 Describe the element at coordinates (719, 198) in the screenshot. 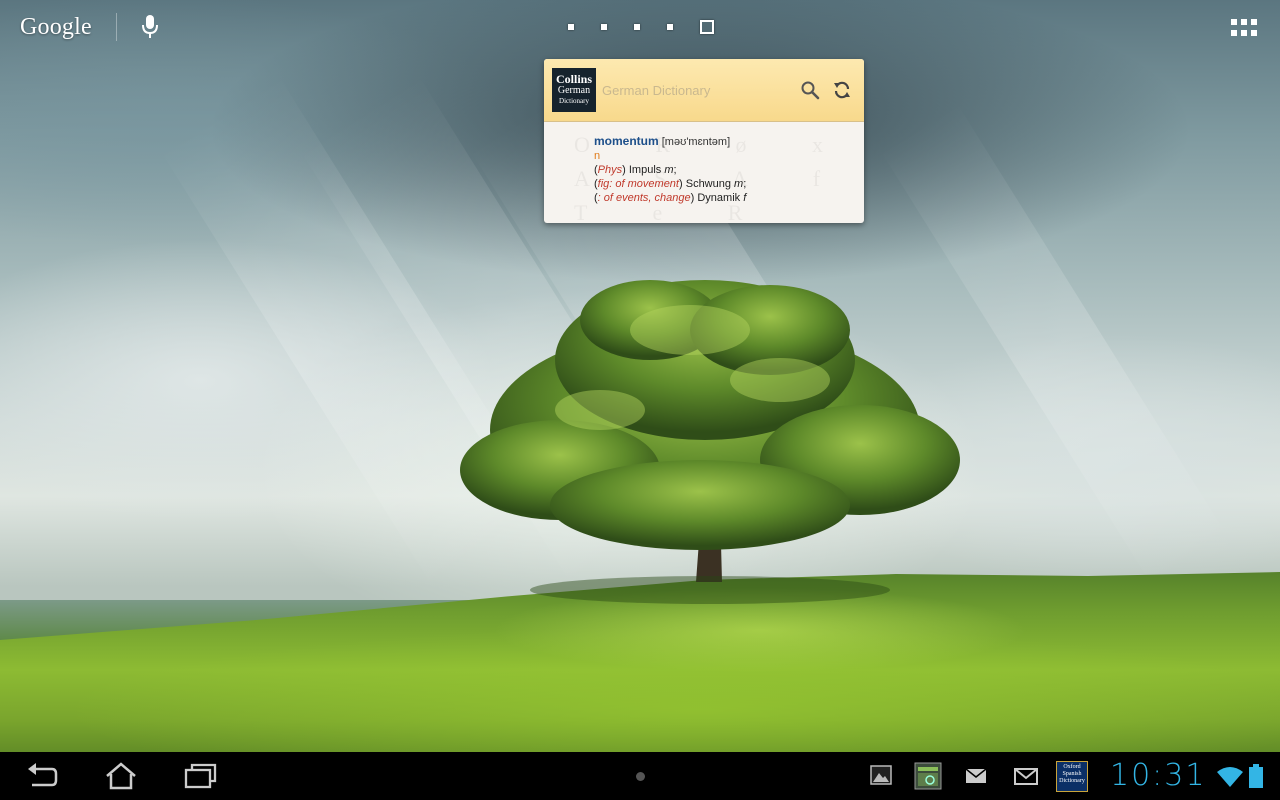

I see `translation: Dynamik` at that location.